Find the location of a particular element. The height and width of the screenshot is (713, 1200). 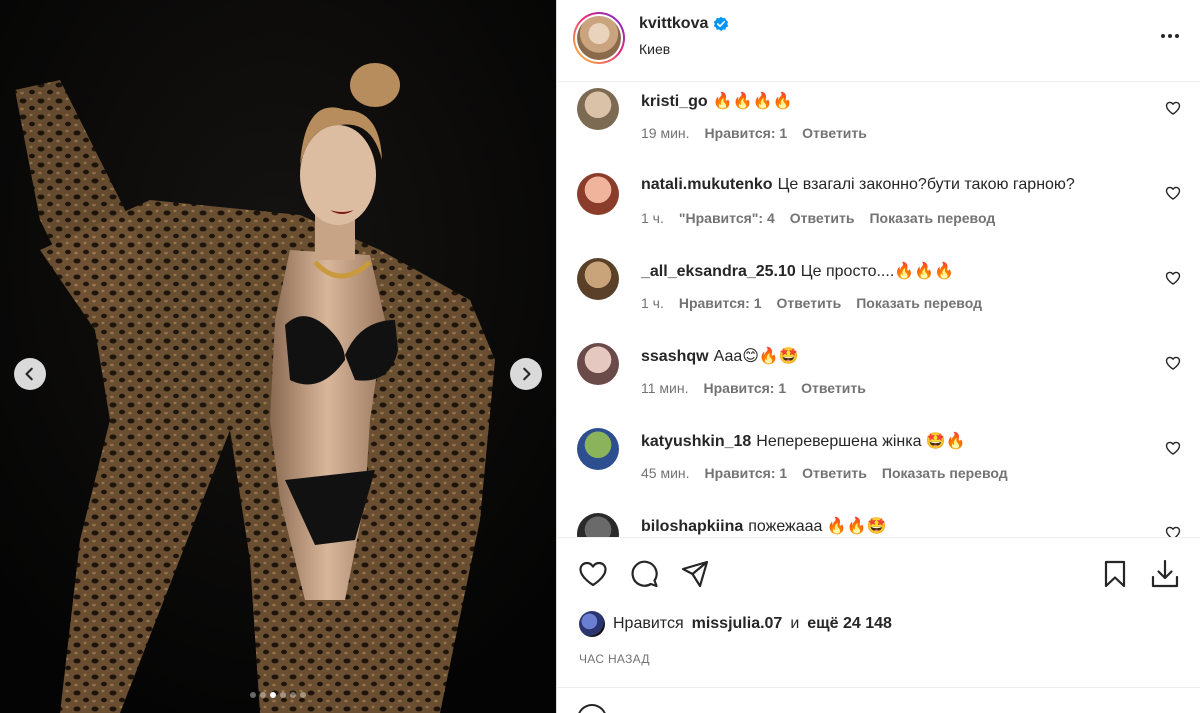

more-options-button is located at coordinates (1170, 36).